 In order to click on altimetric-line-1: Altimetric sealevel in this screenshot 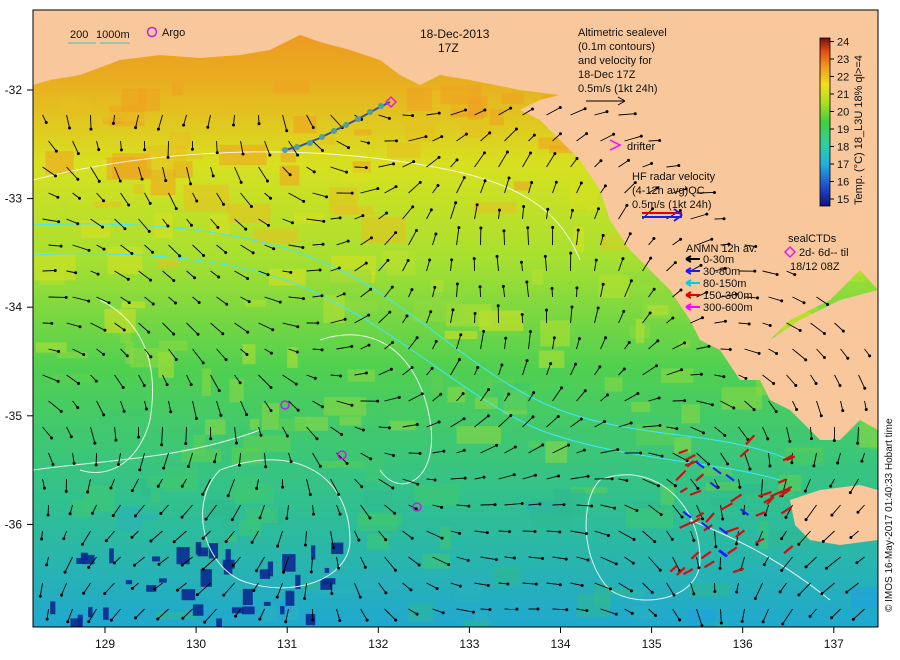, I will do `click(622, 33)`.